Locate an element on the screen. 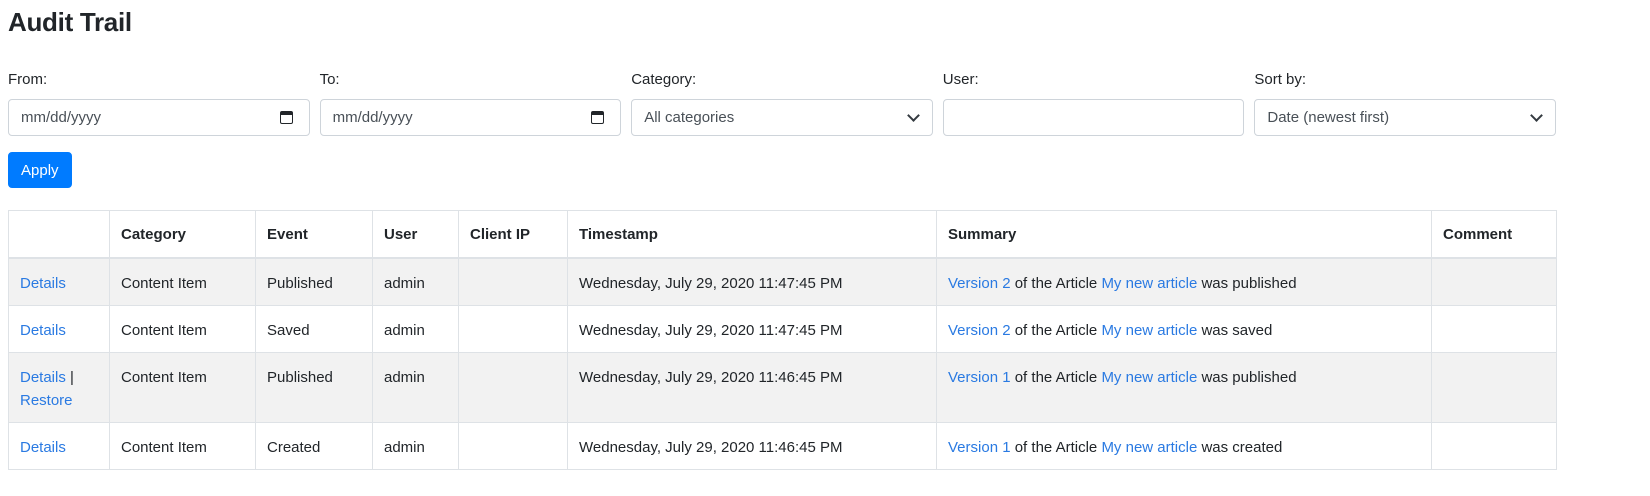  header-actions is located at coordinates (59, 234).